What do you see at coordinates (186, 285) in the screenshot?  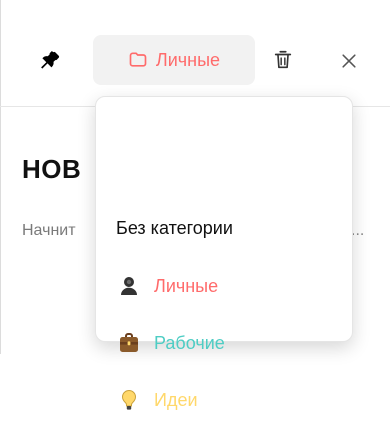 I see `menu-item-label: Личные` at bounding box center [186, 285].